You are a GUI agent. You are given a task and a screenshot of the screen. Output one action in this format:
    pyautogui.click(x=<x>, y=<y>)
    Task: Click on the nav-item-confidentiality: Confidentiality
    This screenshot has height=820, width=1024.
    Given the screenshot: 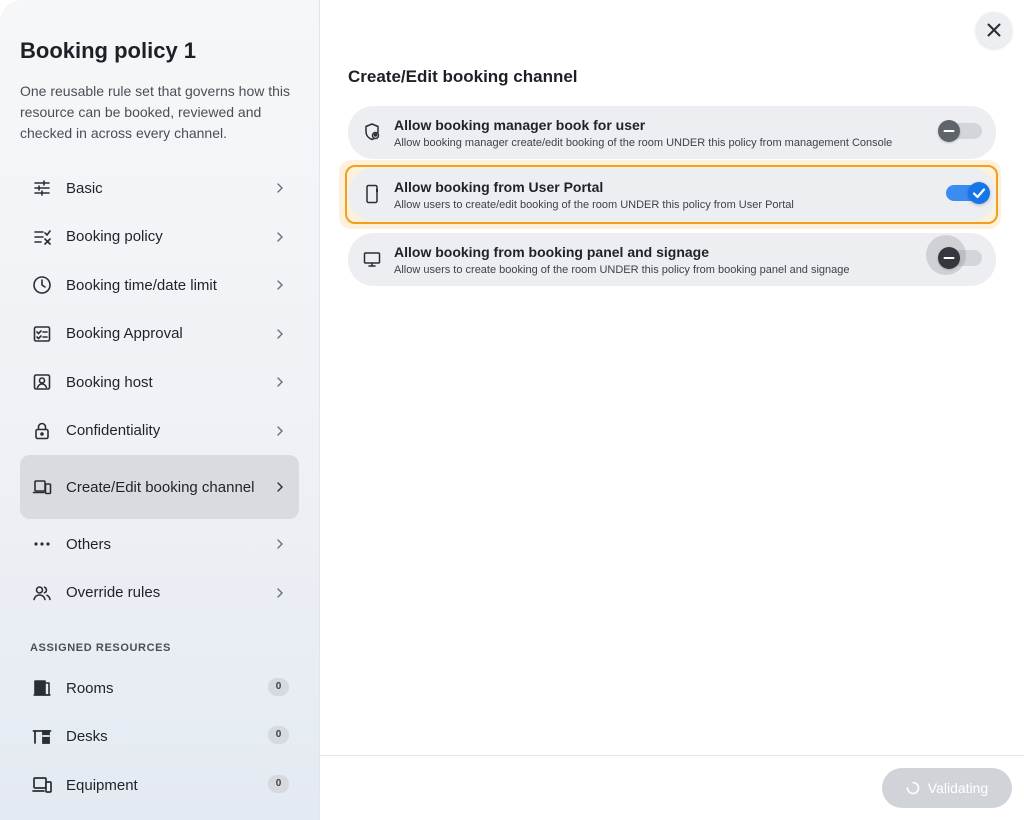 What is the action you would take?
    pyautogui.click(x=159, y=431)
    